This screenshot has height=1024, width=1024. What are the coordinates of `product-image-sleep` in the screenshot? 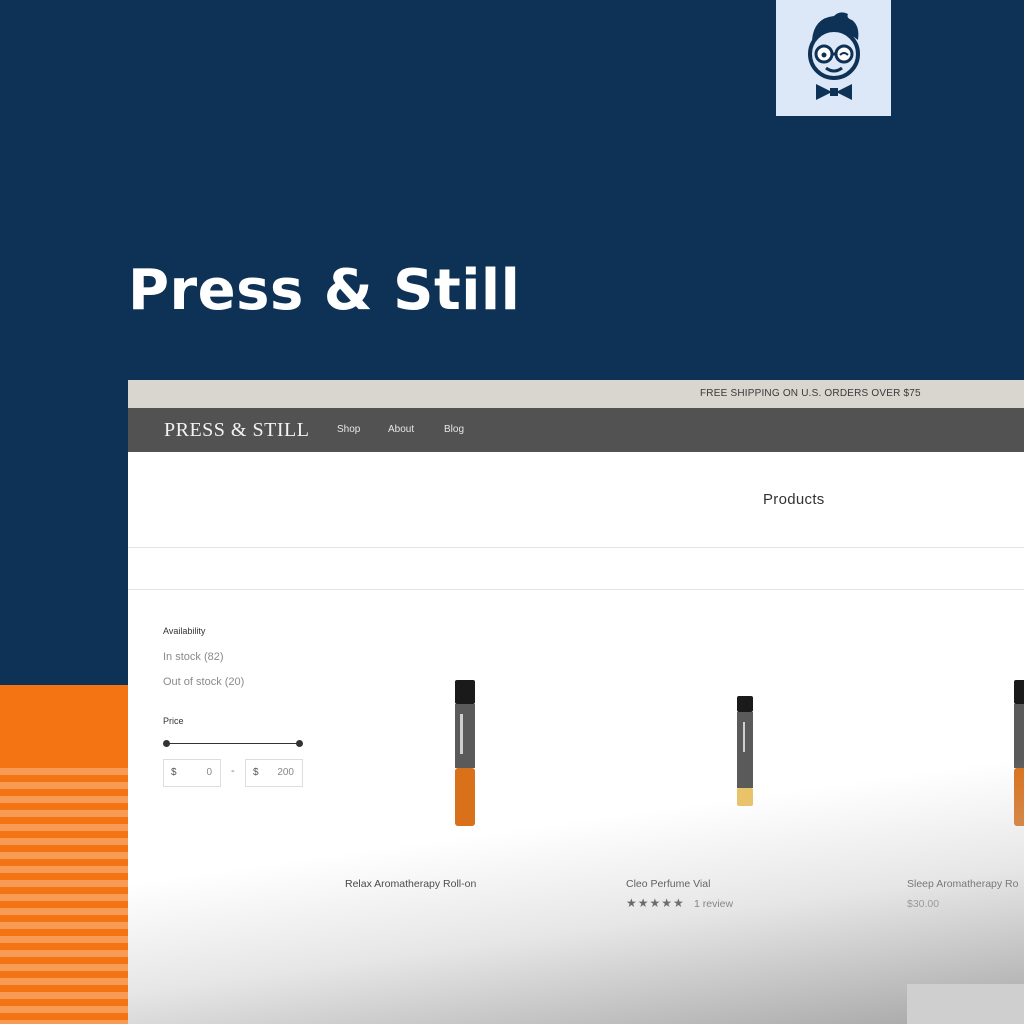 It's located at (1019, 755).